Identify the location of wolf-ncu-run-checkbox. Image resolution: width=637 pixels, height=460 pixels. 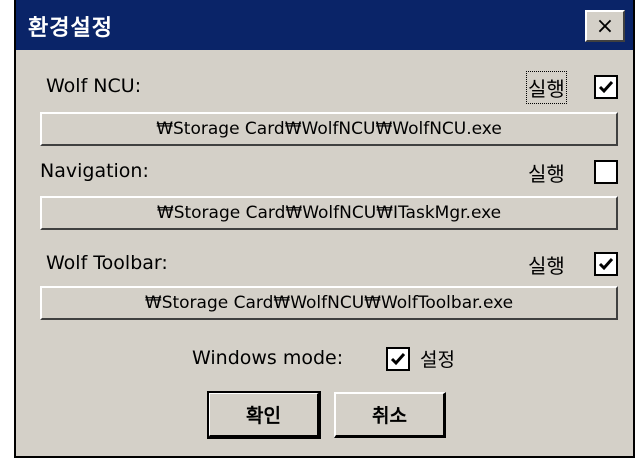
(606, 87).